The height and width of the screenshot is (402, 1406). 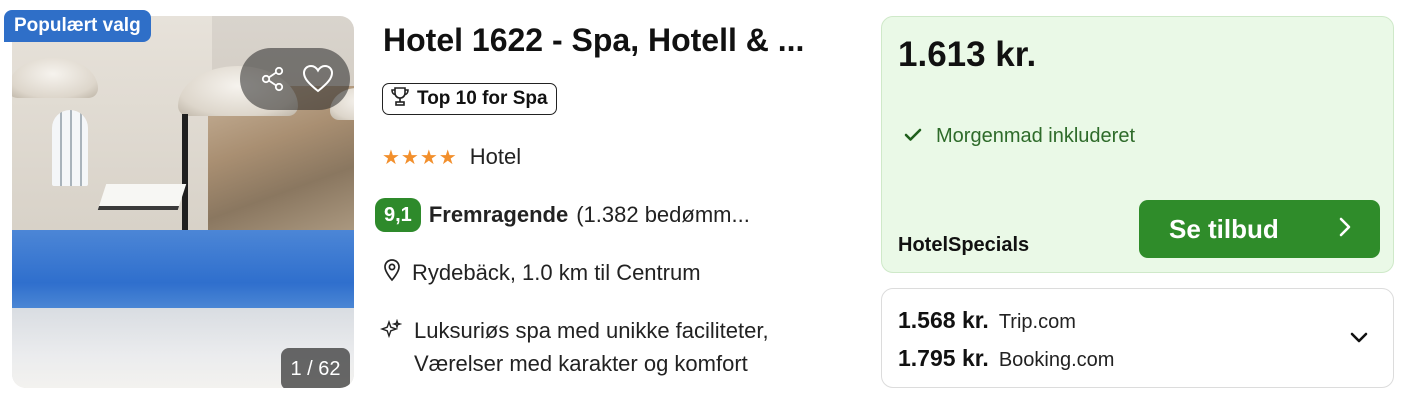 What do you see at coordinates (295, 79) in the screenshot?
I see `photo-actions` at bounding box center [295, 79].